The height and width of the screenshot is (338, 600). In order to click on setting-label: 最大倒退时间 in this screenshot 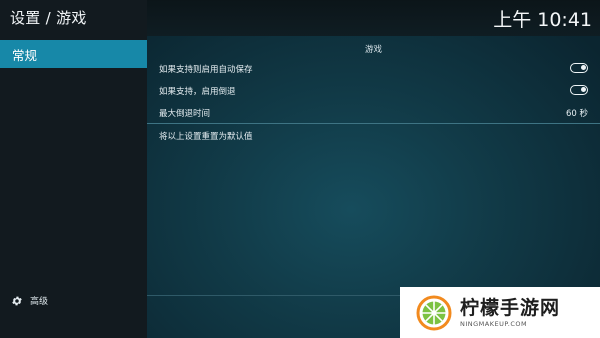, I will do `click(185, 114)`.